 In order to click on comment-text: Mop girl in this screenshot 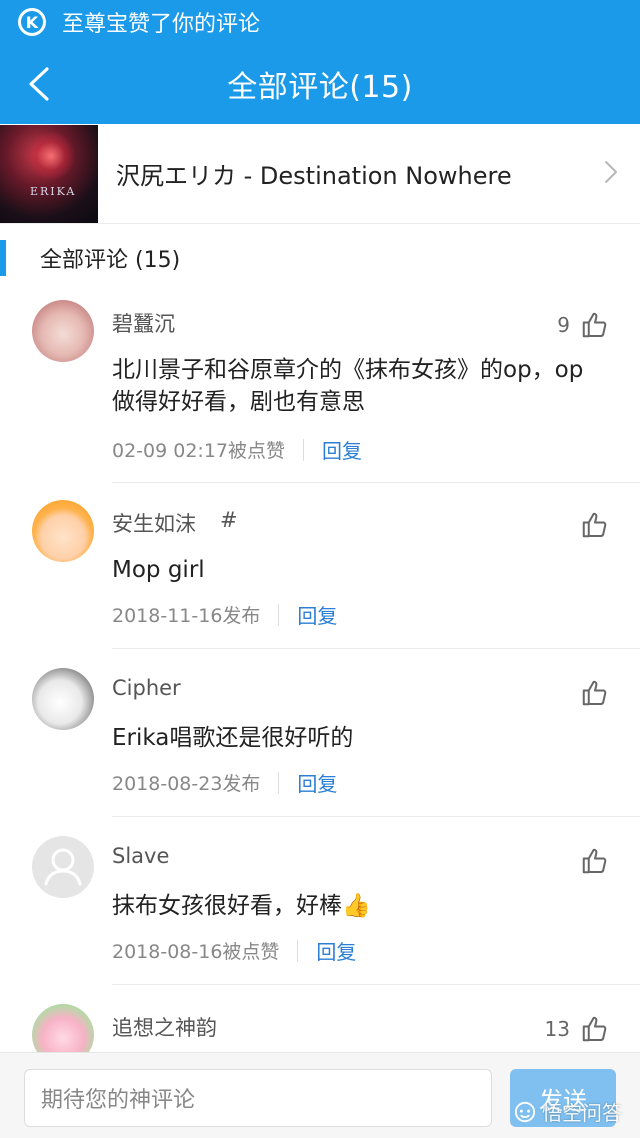, I will do `click(362, 570)`.